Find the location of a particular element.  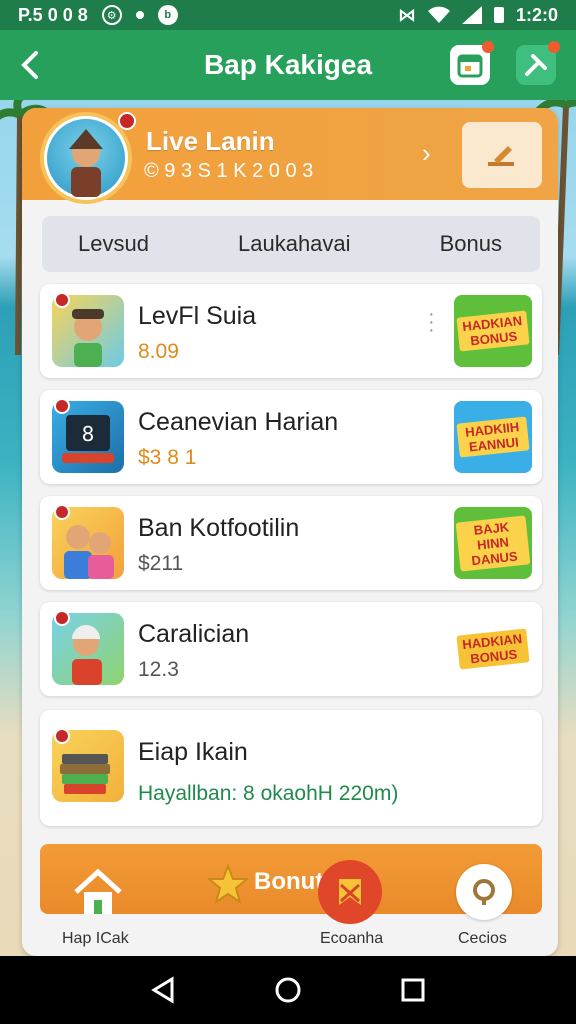

profile-id: © 9 3 S 1 K 2 0 0 3 is located at coordinates (229, 171).